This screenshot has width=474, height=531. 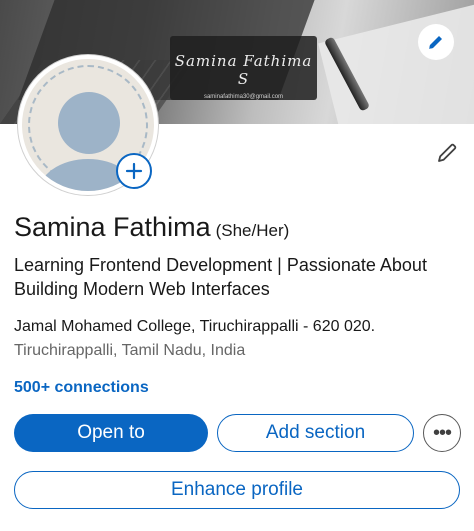 I want to click on profile-location: Tiruchirappalli, Tamil Nadu, India, so click(x=130, y=350).